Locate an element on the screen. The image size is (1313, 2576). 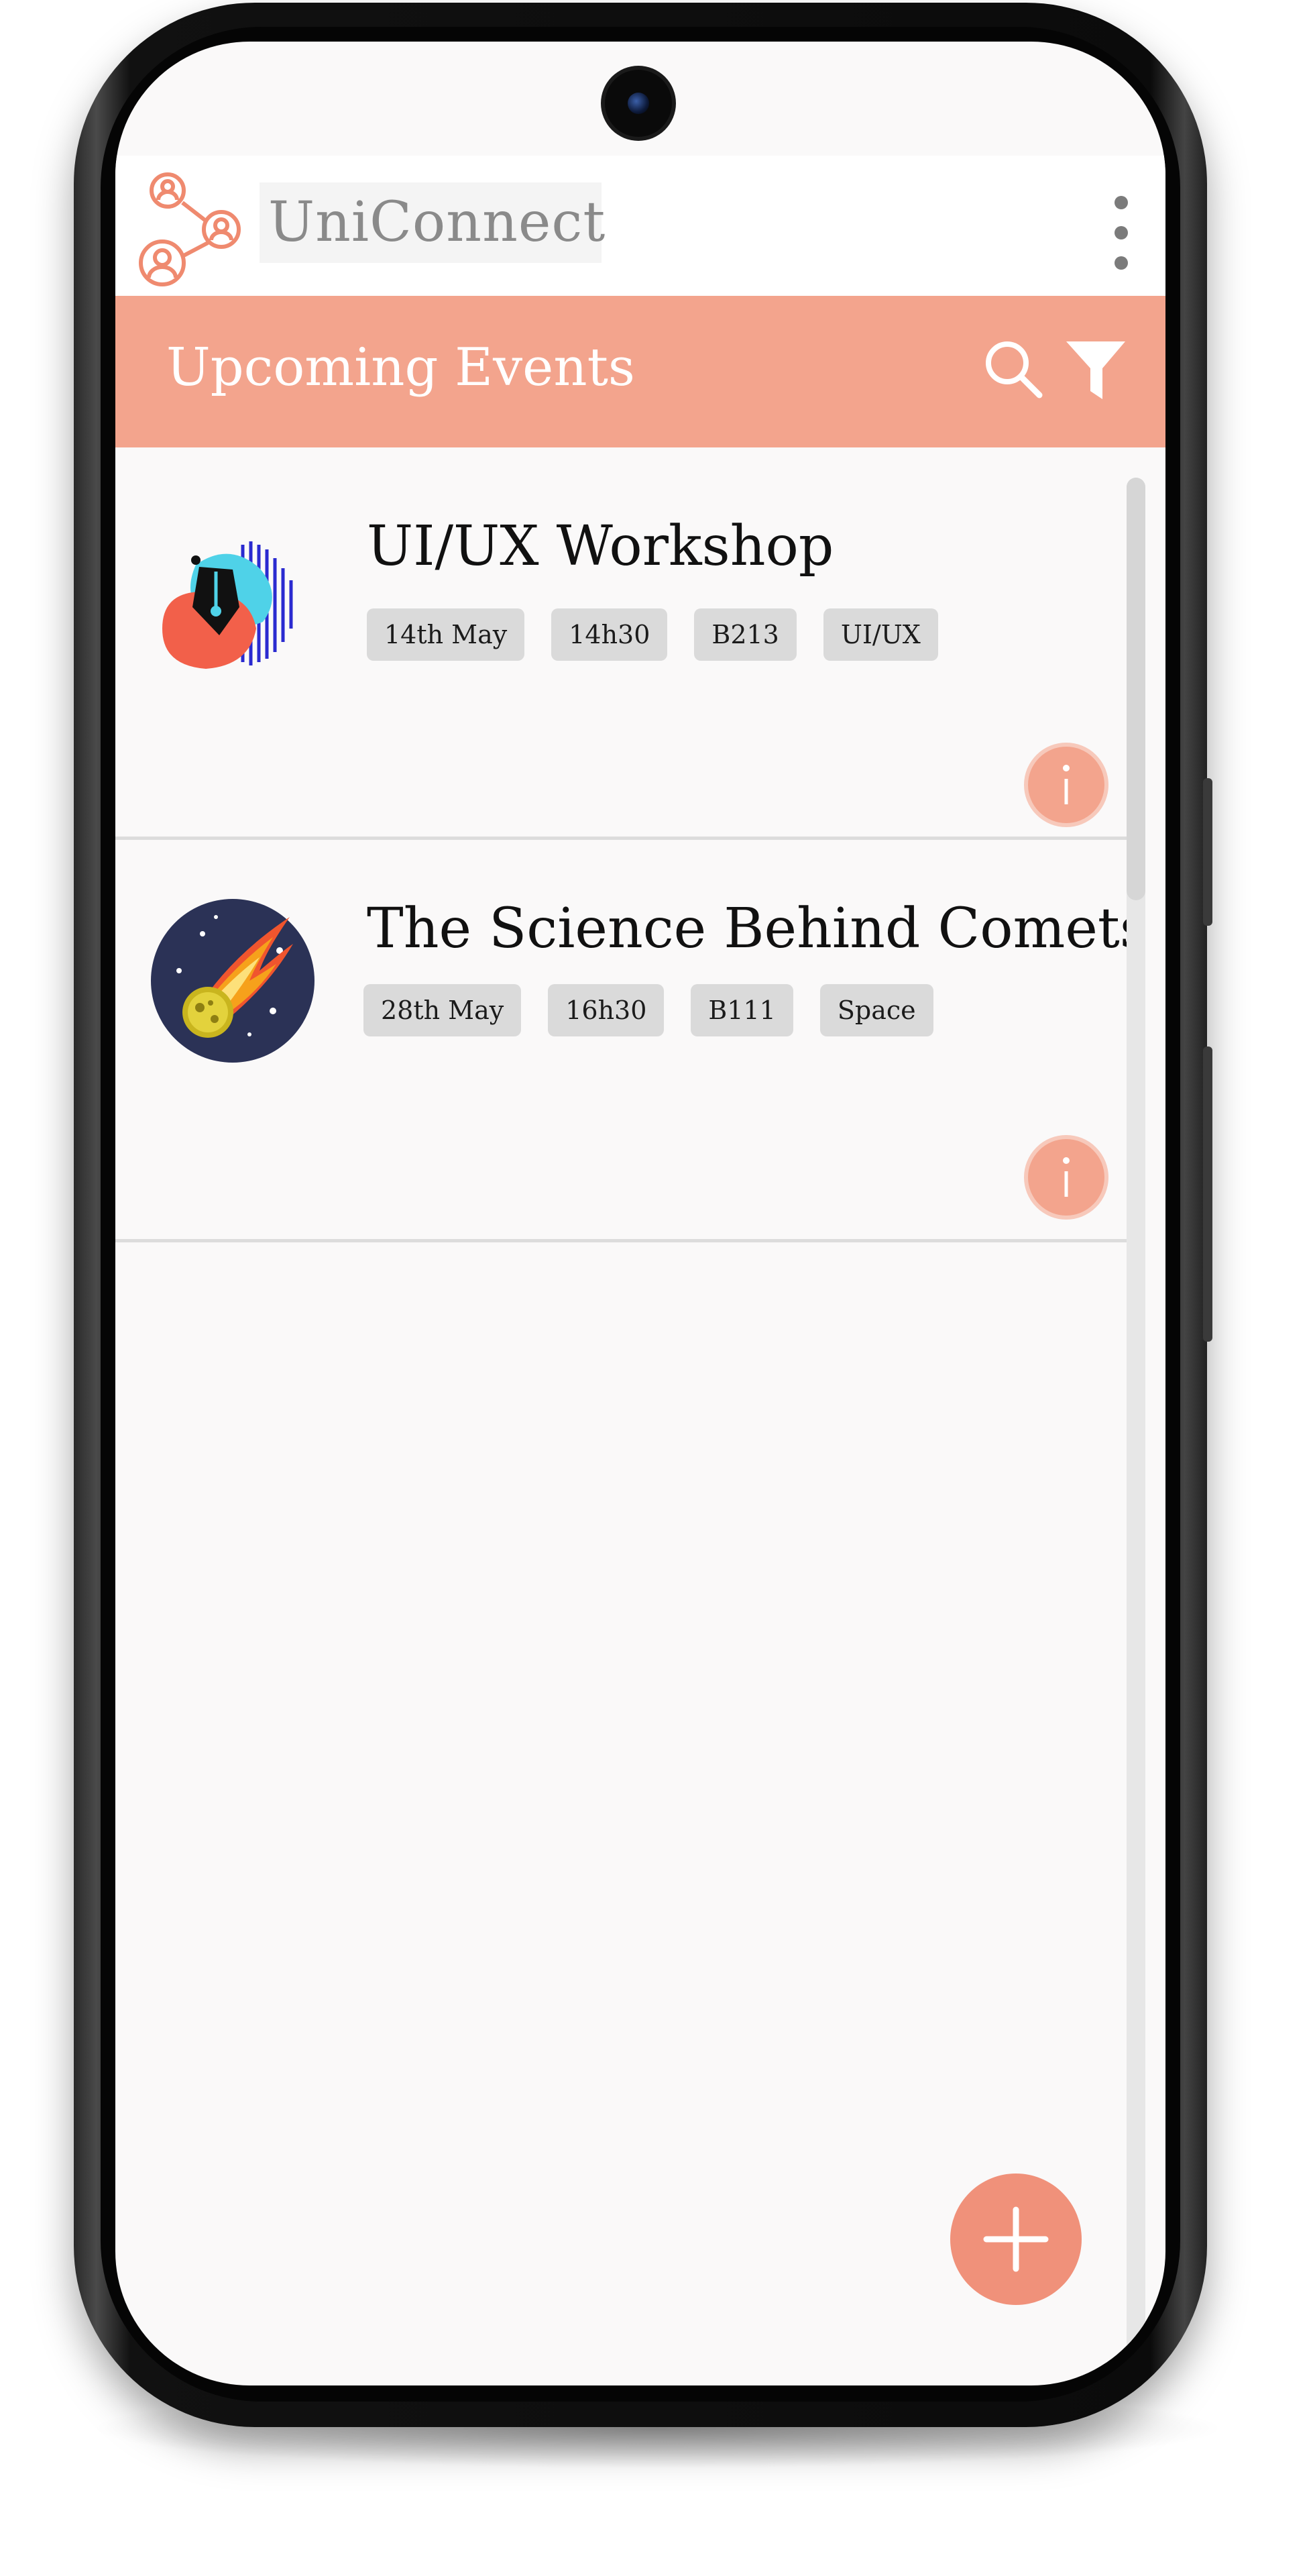
app-brand-name: UniConnect is located at coordinates (437, 222).